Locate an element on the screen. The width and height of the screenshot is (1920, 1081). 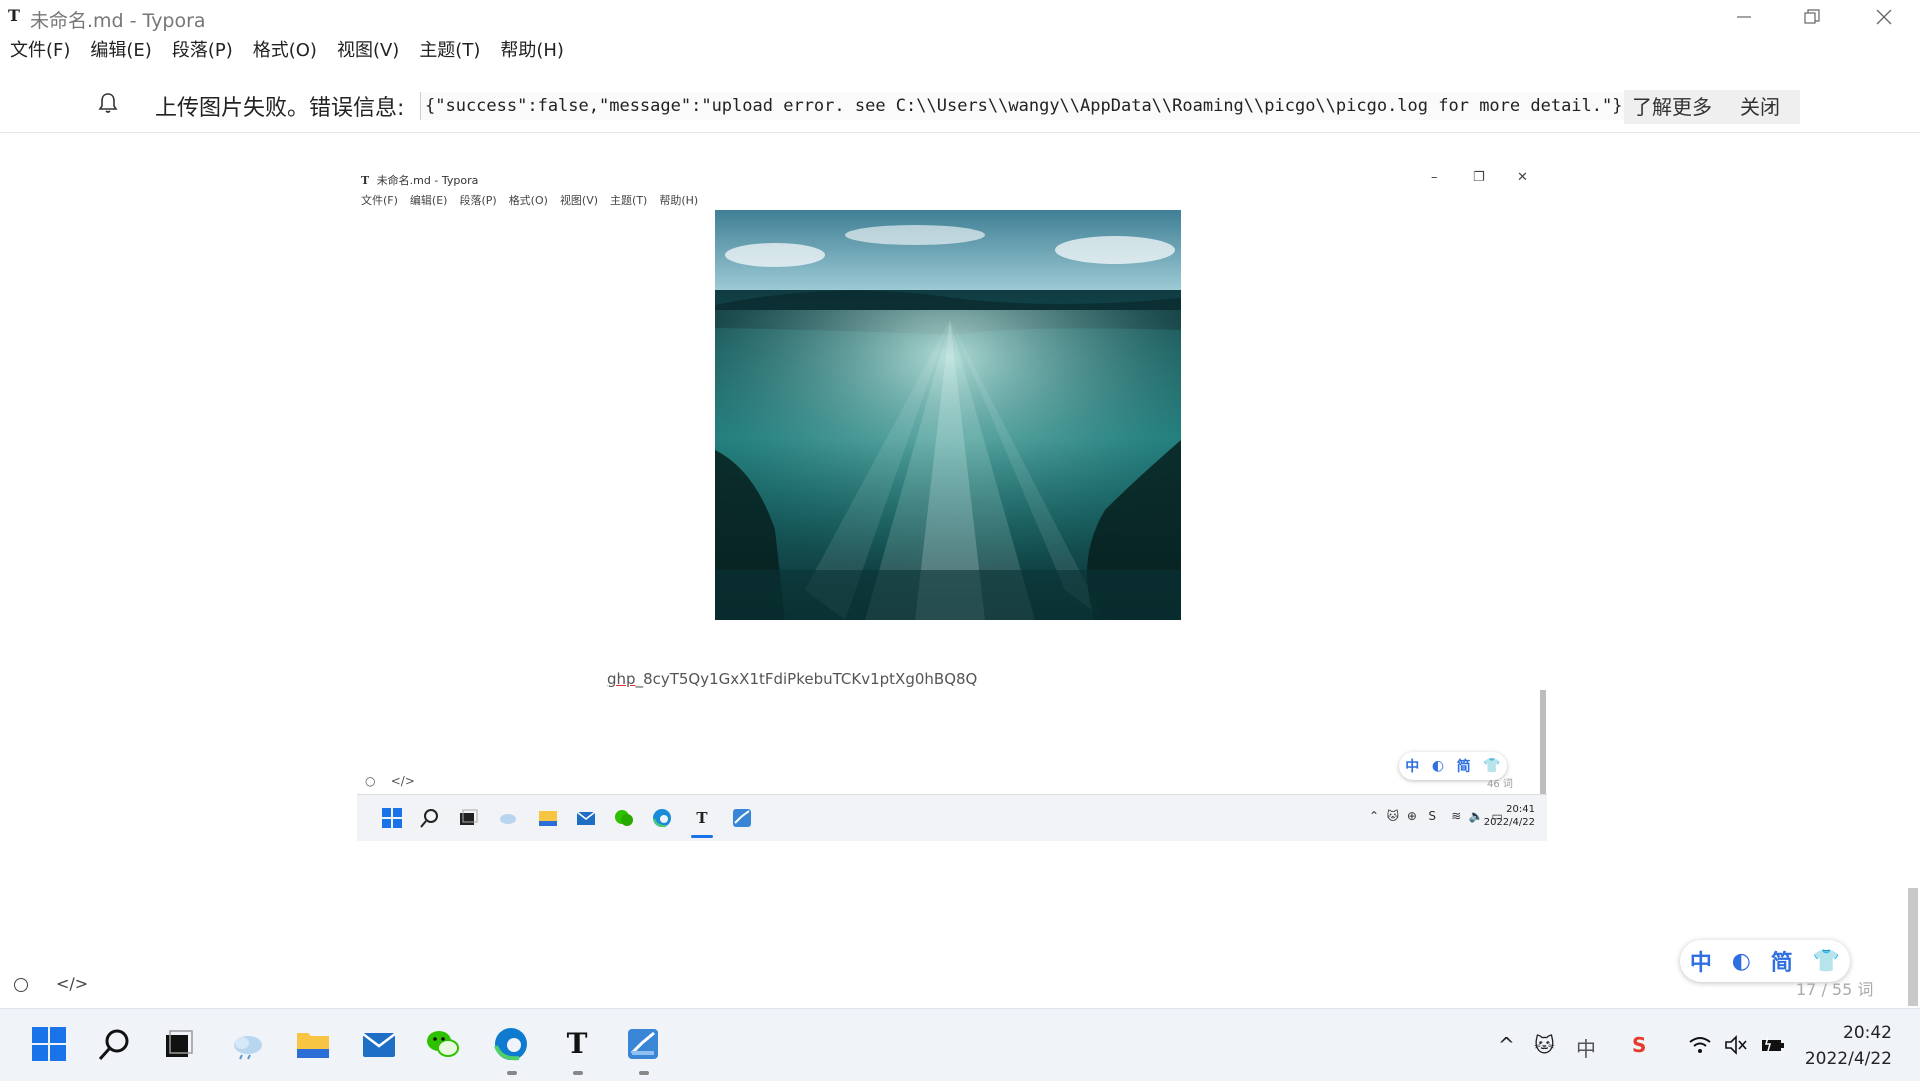
embedded-ime-chinese: 中 is located at coordinates (1412, 767).